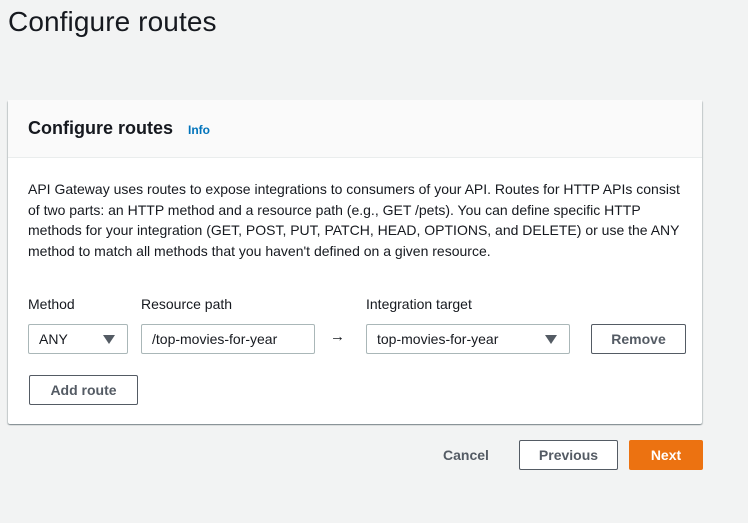 The height and width of the screenshot is (523, 748). Describe the element at coordinates (83, 390) in the screenshot. I see `add-route-button: Add route` at that location.